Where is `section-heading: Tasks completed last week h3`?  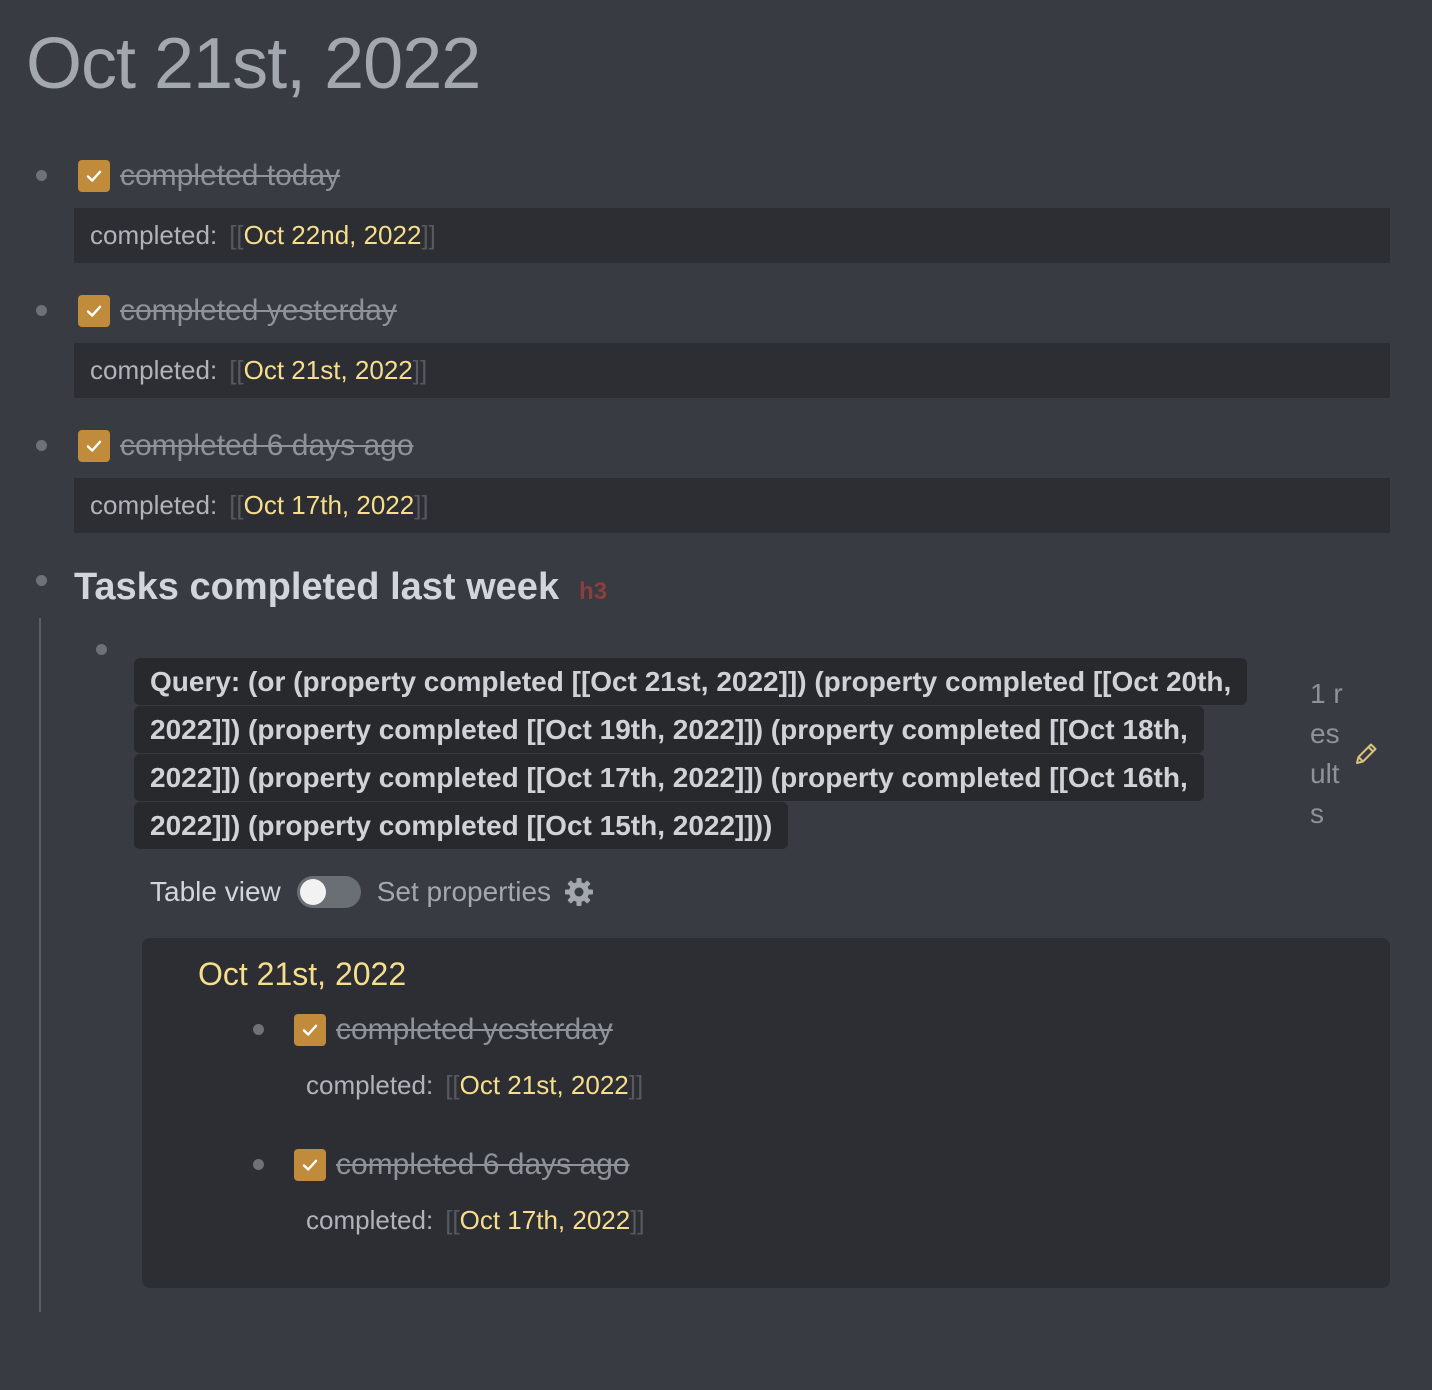
section-heading: Tasks completed last week h3 is located at coordinates (340, 587).